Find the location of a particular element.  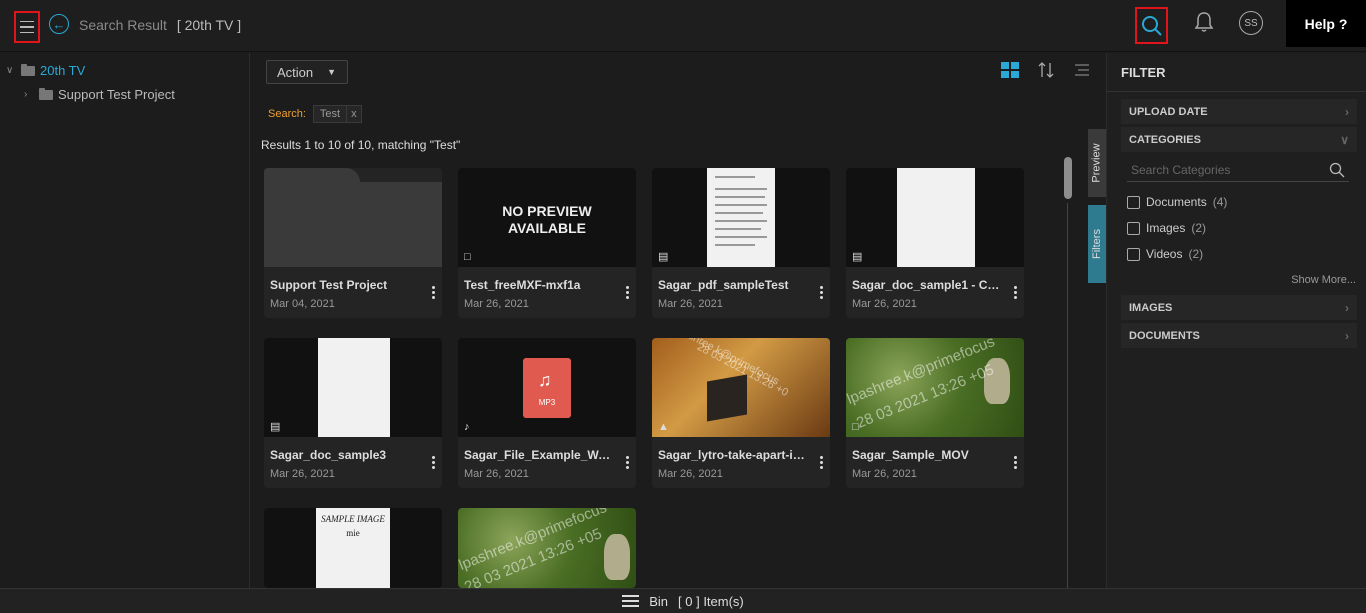

action-dropdown: Action ▼ is located at coordinates (307, 72).